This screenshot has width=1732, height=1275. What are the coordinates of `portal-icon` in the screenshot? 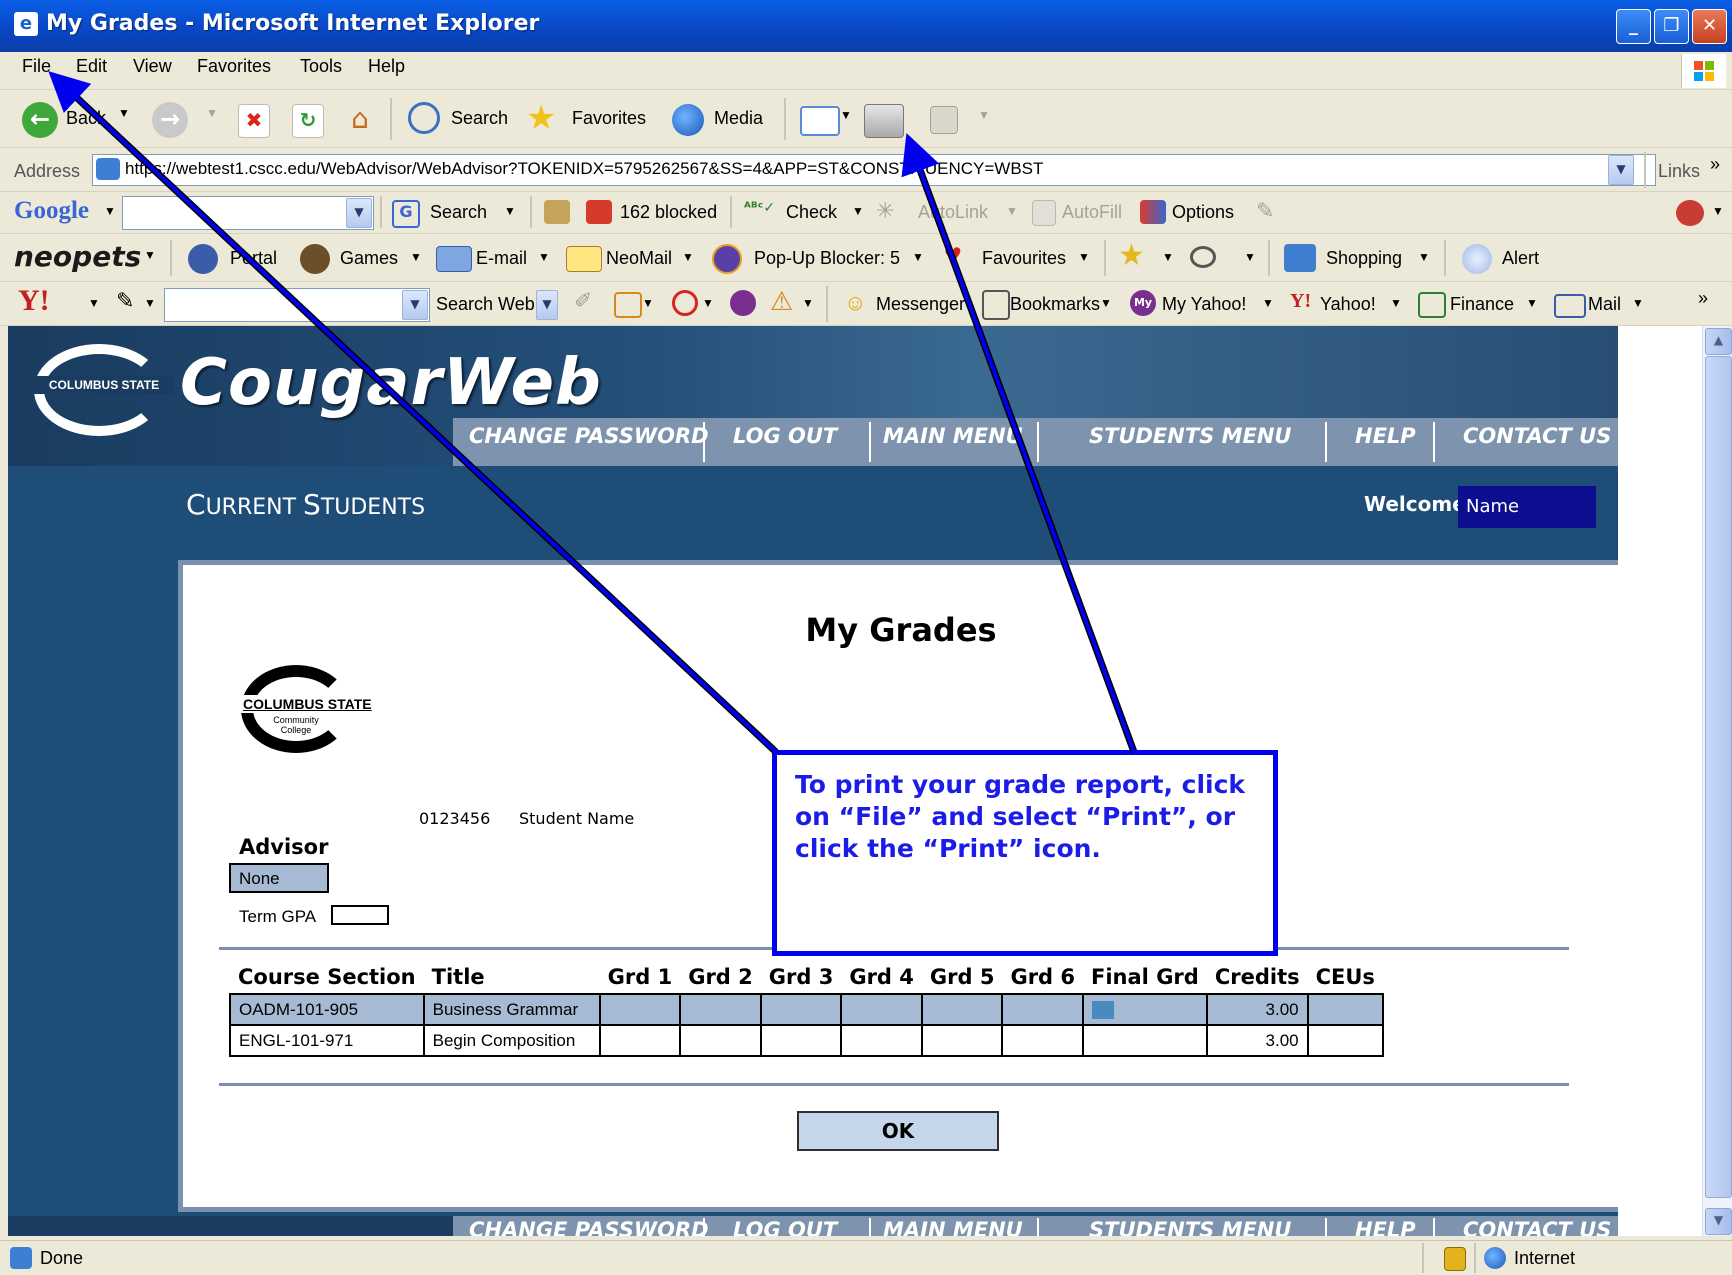 It's located at (203, 259).